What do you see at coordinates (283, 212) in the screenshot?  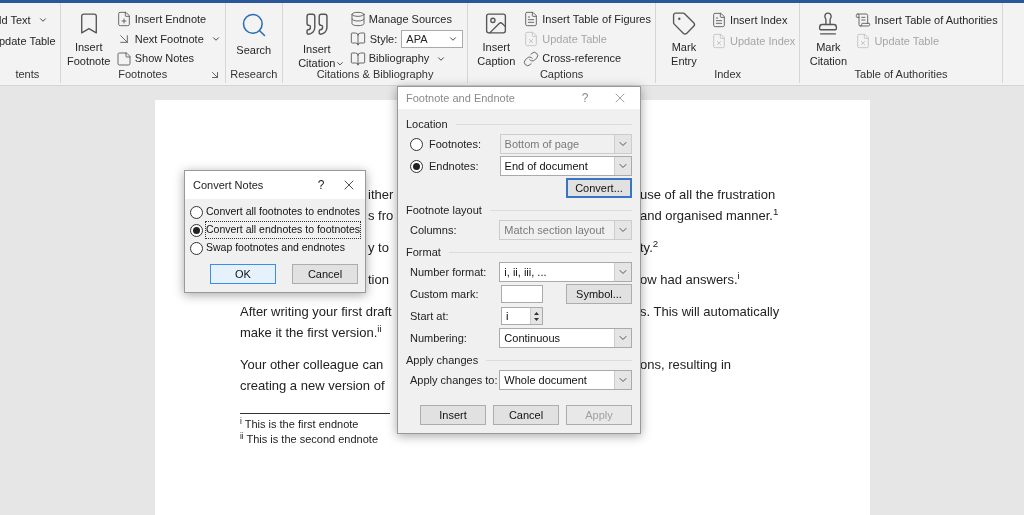 I see `radio-label: Convert all footnotes to endnotes` at bounding box center [283, 212].